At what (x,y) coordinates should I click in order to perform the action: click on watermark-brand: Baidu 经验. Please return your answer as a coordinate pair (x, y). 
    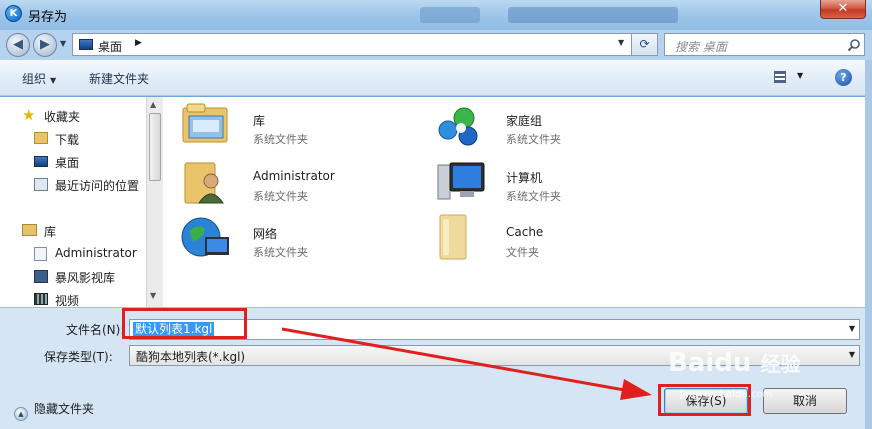
    Looking at the image, I should click on (734, 363).